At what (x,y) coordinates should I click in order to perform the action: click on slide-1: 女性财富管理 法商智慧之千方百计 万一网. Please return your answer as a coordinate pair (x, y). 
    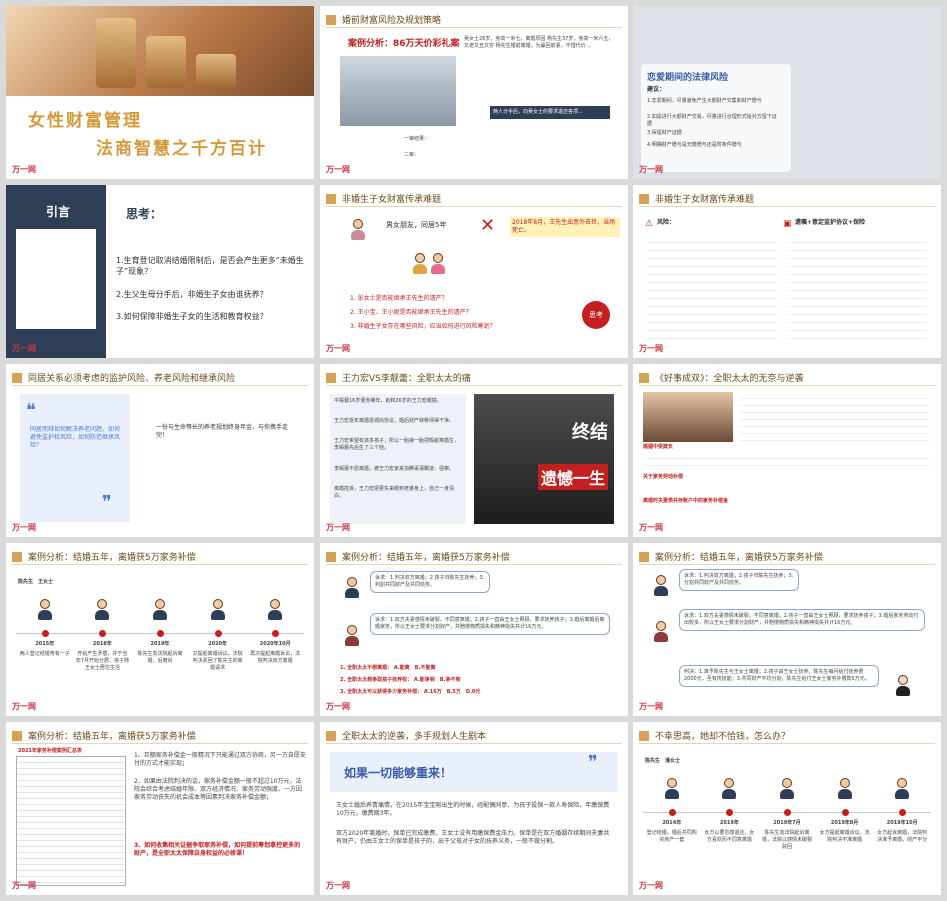
    Looking at the image, I should click on (160, 92).